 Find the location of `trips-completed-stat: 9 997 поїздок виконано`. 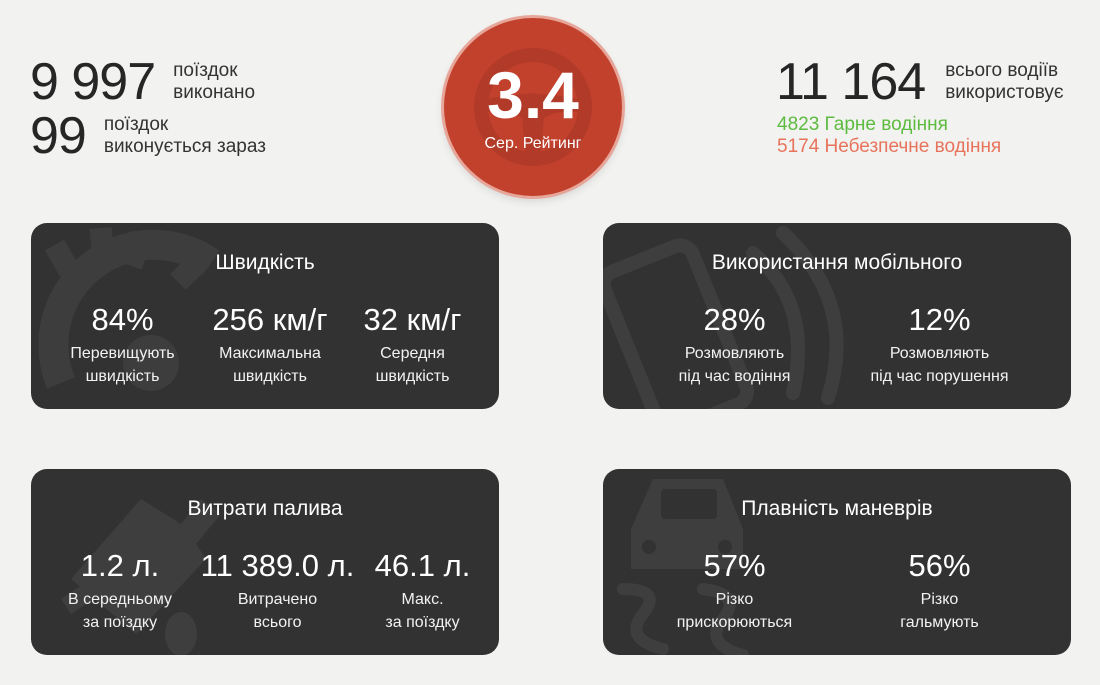

trips-completed-stat: 9 997 поїздок виконано is located at coordinates (142, 82).